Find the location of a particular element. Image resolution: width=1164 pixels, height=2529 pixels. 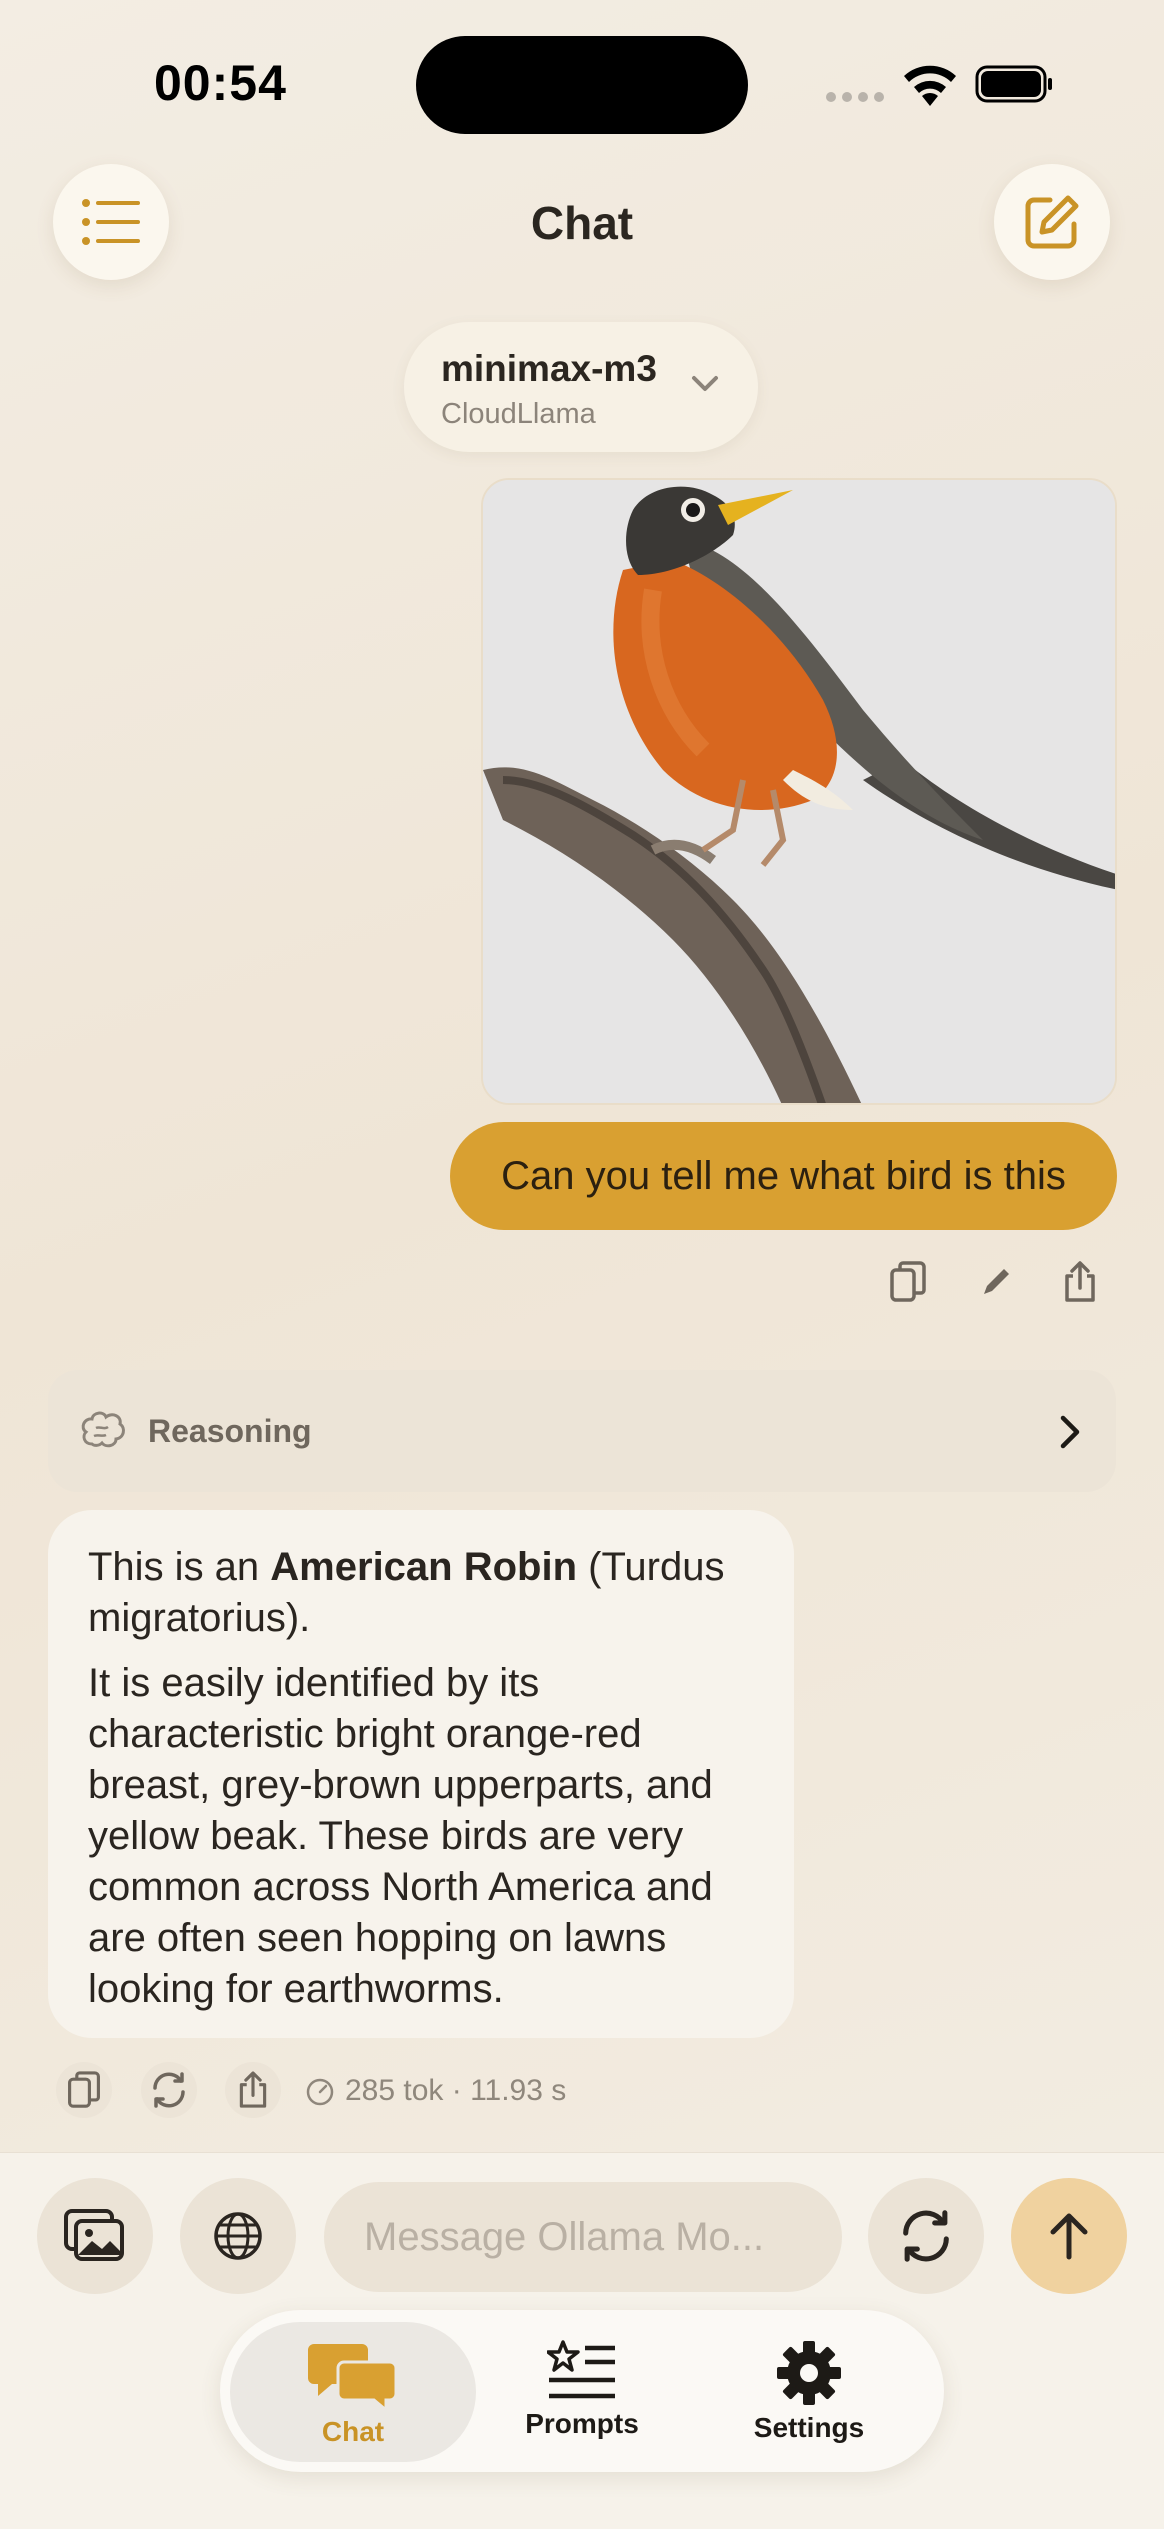

chevron-right-icon is located at coordinates (1070, 1432).